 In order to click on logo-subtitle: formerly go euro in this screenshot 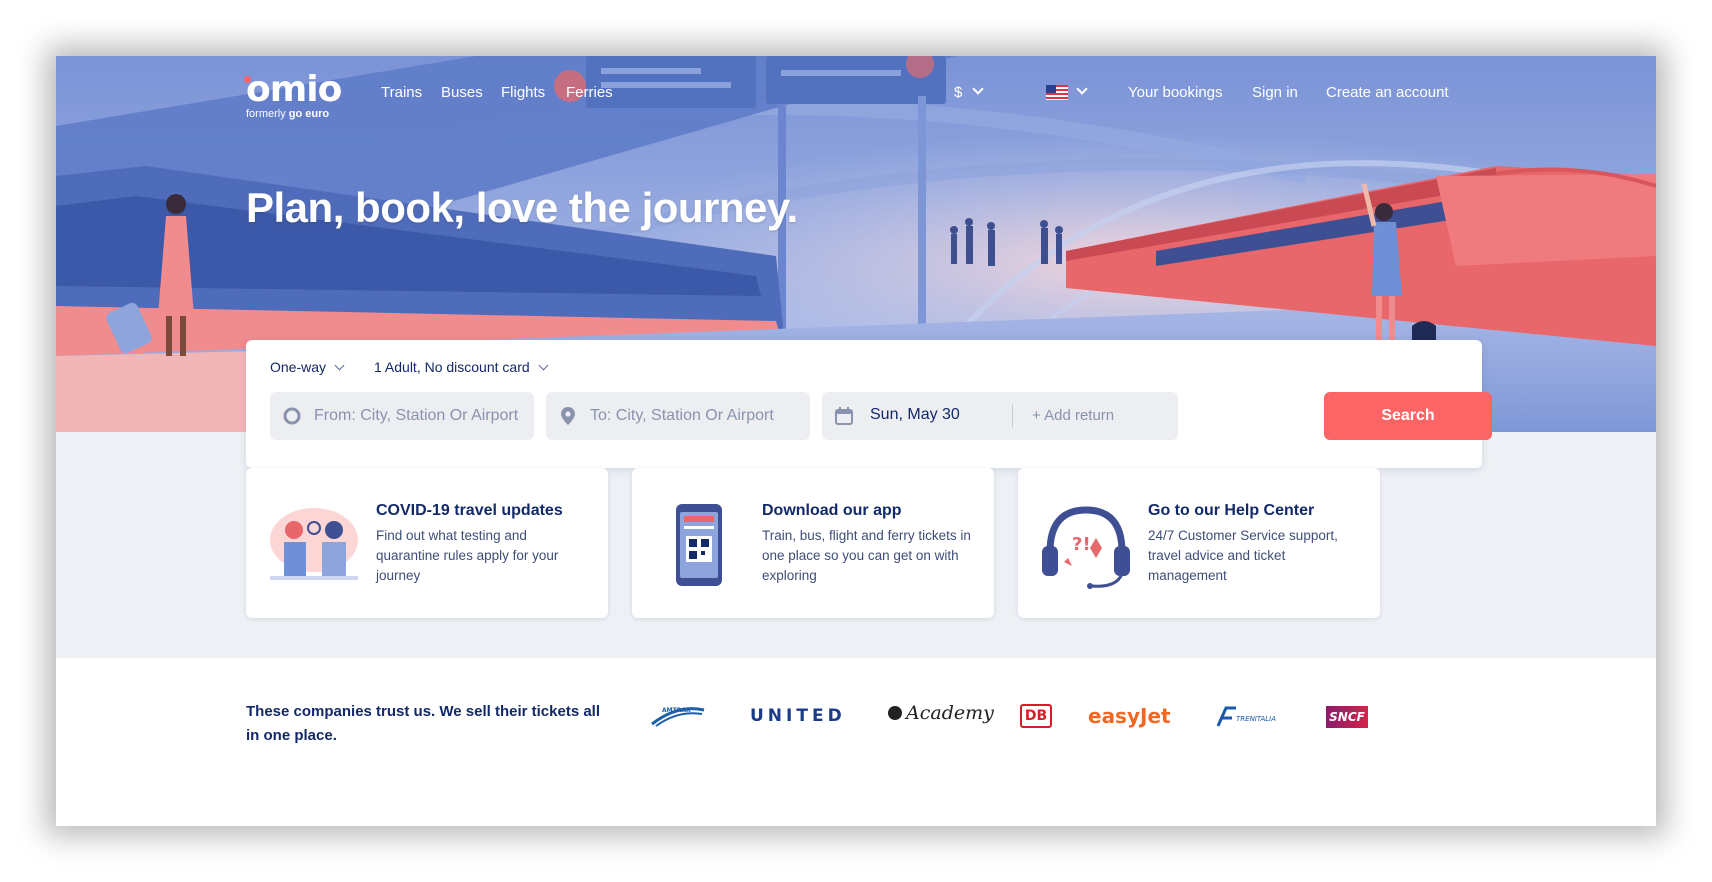, I will do `click(293, 114)`.